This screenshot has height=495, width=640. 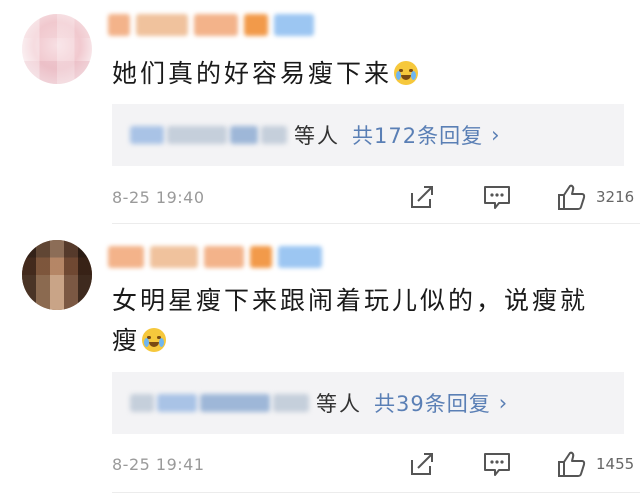 I want to click on crying-face-icon, so click(x=406, y=73).